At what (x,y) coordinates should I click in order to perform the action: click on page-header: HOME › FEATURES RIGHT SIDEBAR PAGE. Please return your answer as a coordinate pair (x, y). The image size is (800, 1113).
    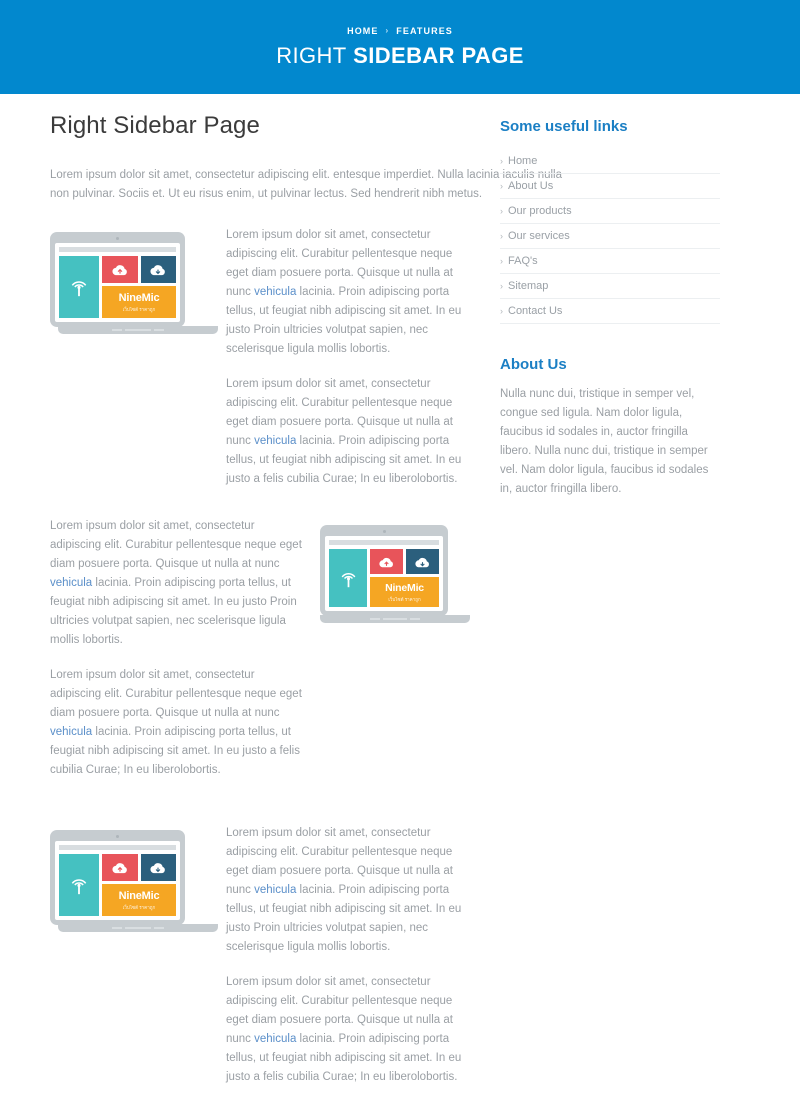
    Looking at the image, I should click on (400, 47).